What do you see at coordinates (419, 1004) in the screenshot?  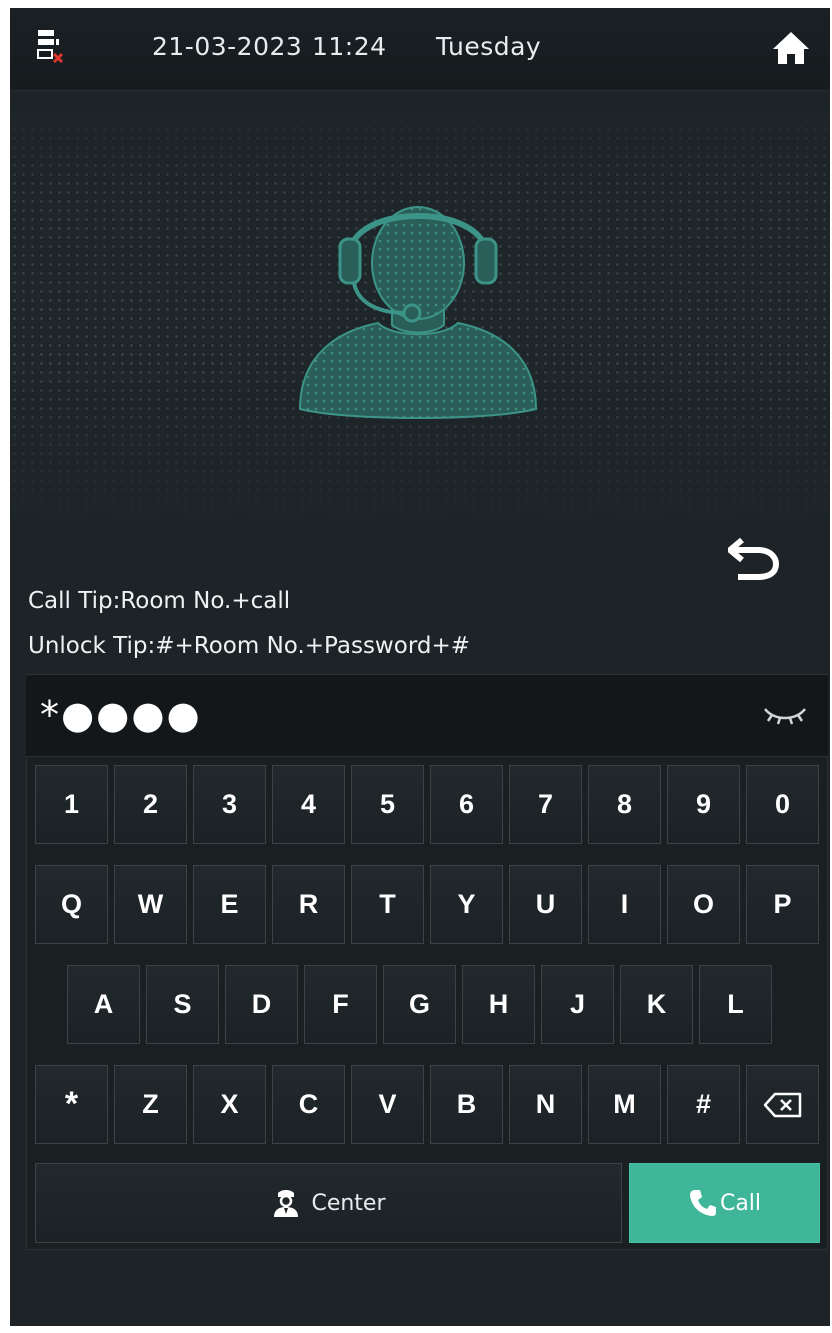 I see `key-g: G` at bounding box center [419, 1004].